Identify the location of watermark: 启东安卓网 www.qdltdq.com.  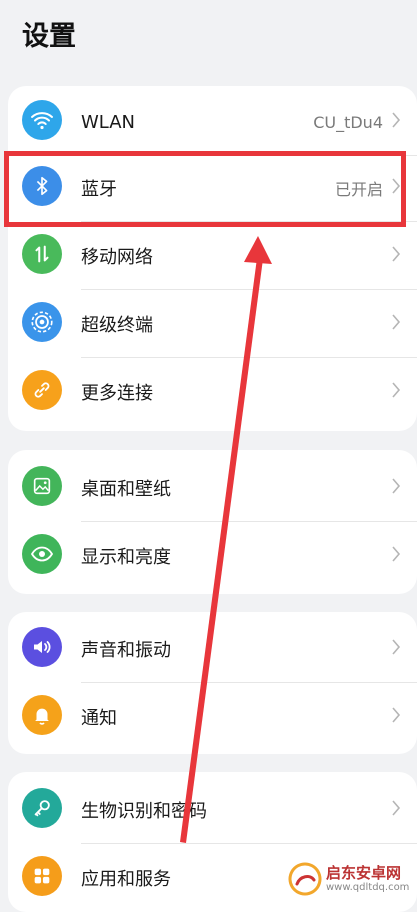
(348, 879).